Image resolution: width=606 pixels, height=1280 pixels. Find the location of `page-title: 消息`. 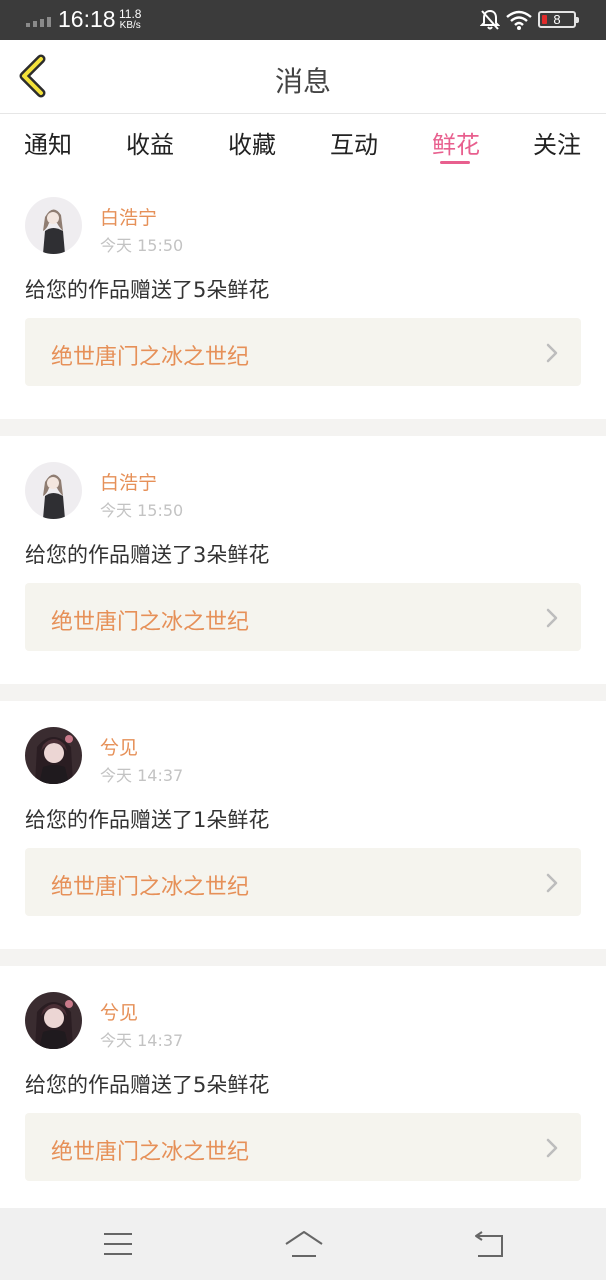

page-title: 消息 is located at coordinates (302, 81).